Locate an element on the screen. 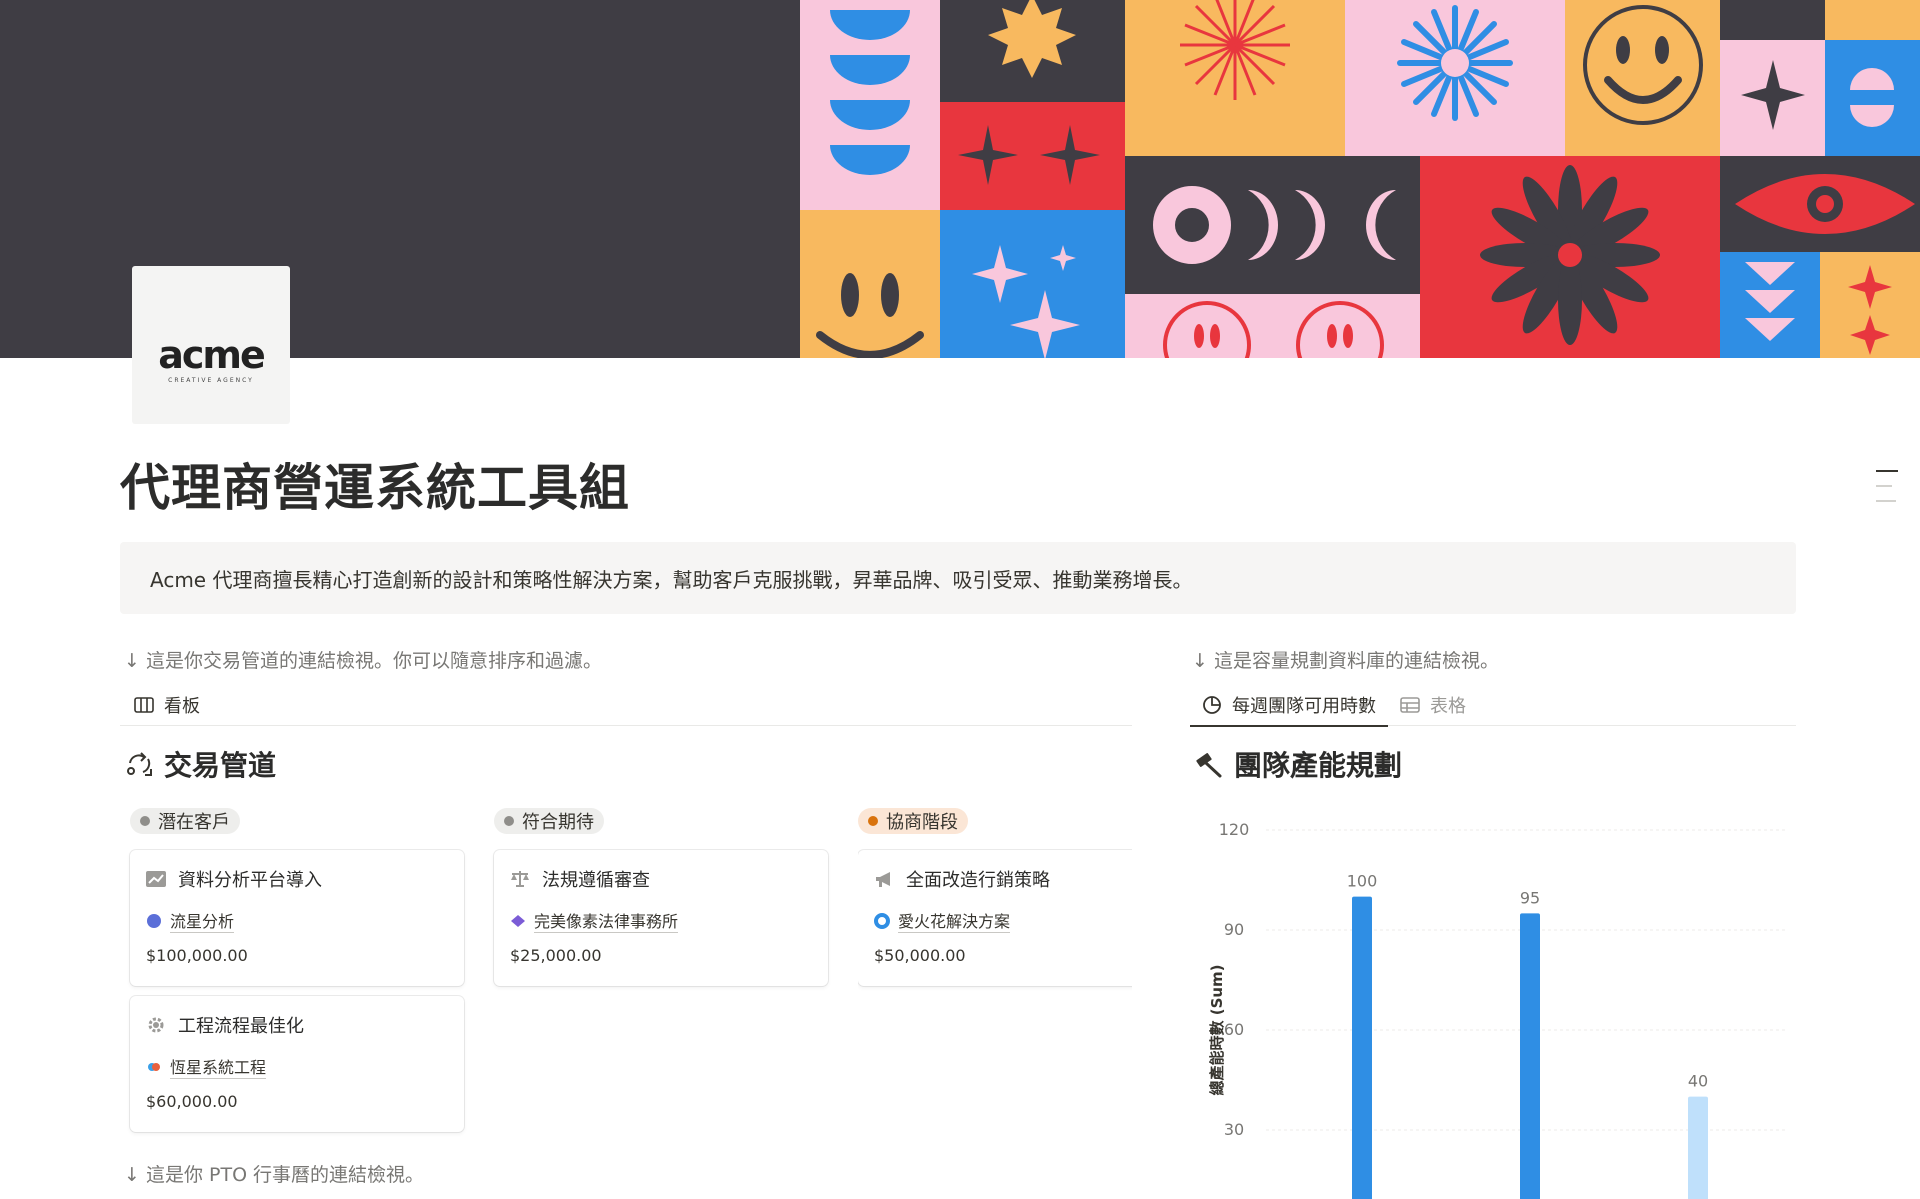 Image resolution: width=1920 pixels, height=1199 pixels. bar-data-label: 40 is located at coordinates (1698, 1081).